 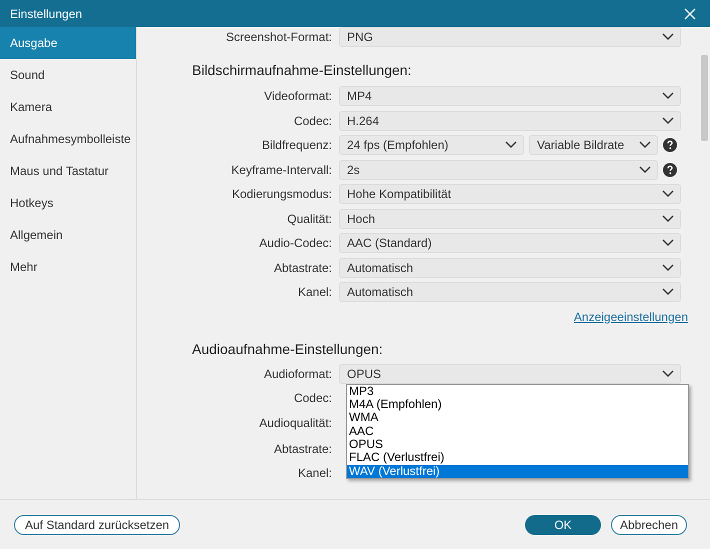 I want to click on sidebar-item: Allgemein, so click(x=68, y=235).